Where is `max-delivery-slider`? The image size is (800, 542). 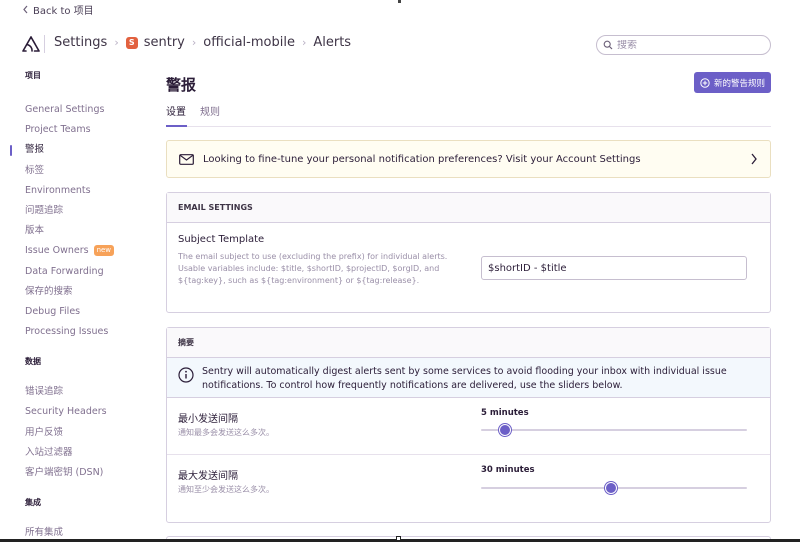 max-delivery-slider is located at coordinates (614, 488).